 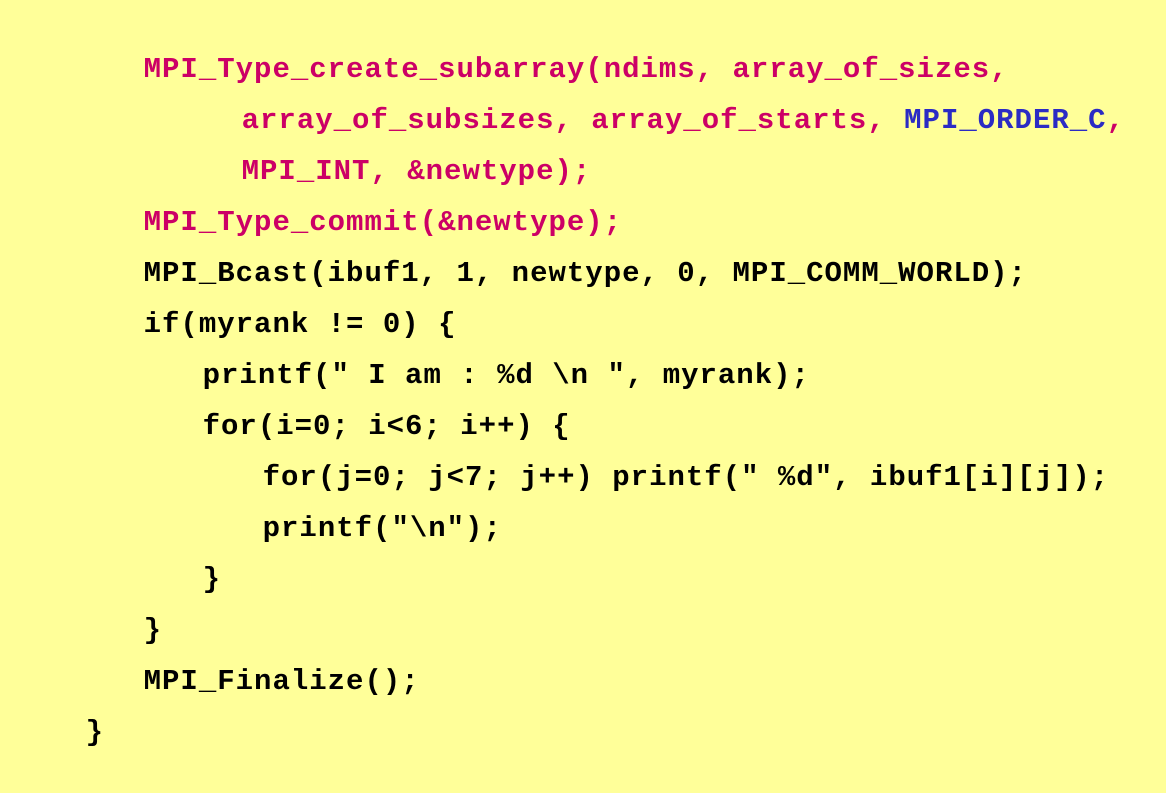 I want to click on code-line: MPI_INT, &newtype);, so click(x=379, y=150).